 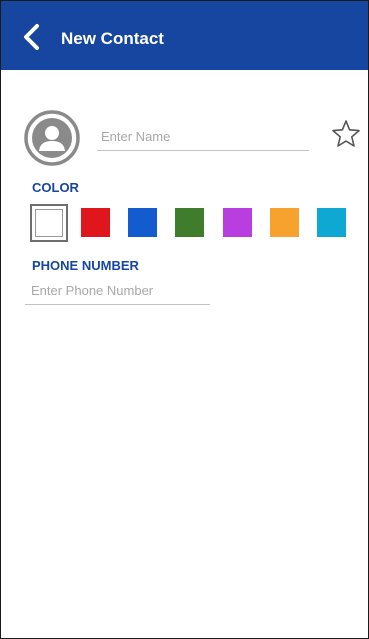 I want to click on app-bar: New Contact, so click(x=184, y=35).